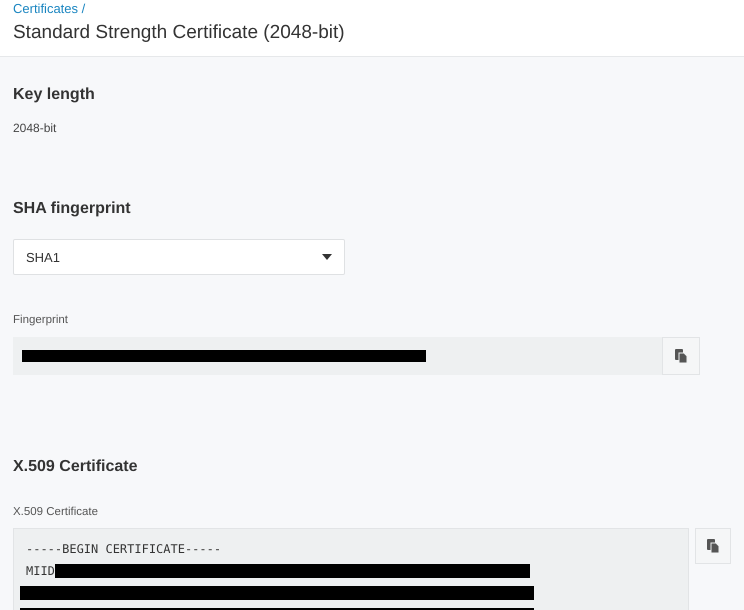  I want to click on certificate-text: -----BEGIN CERTIFICATE-----, so click(124, 549).